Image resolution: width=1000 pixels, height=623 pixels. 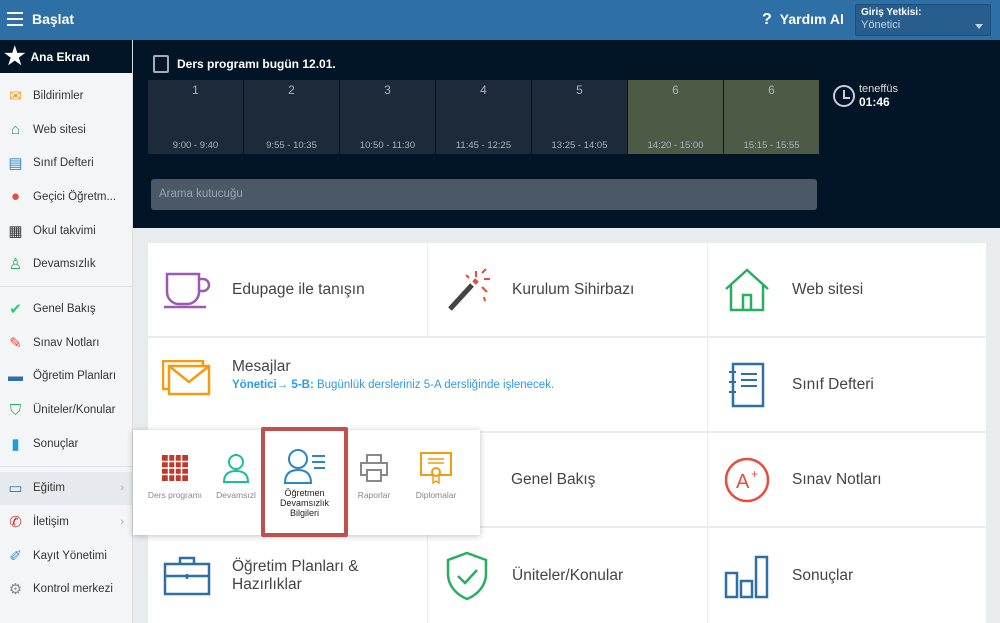 What do you see at coordinates (675, 117) in the screenshot?
I see `lesson-slot: 6 14:20 - 15:00` at bounding box center [675, 117].